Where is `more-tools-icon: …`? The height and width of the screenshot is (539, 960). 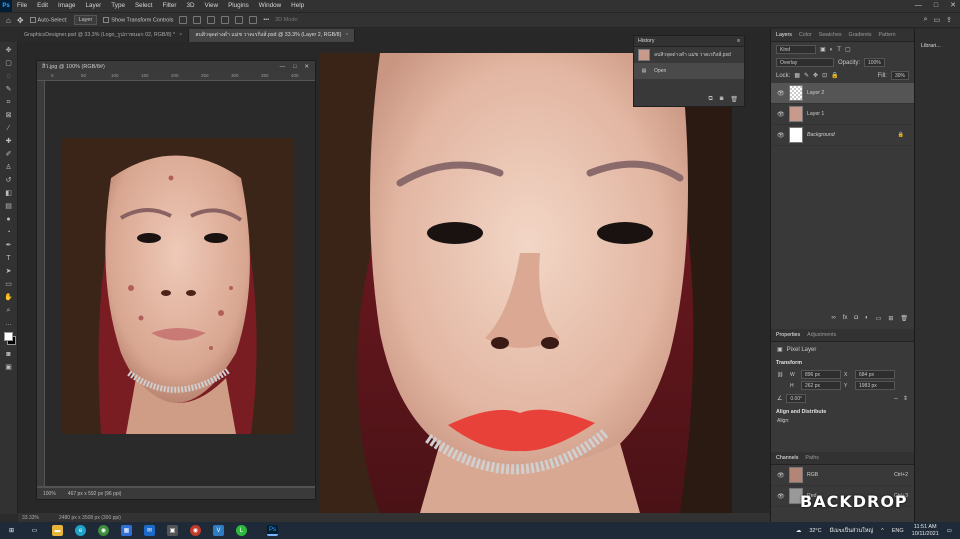 more-tools-icon: … is located at coordinates (9, 323).